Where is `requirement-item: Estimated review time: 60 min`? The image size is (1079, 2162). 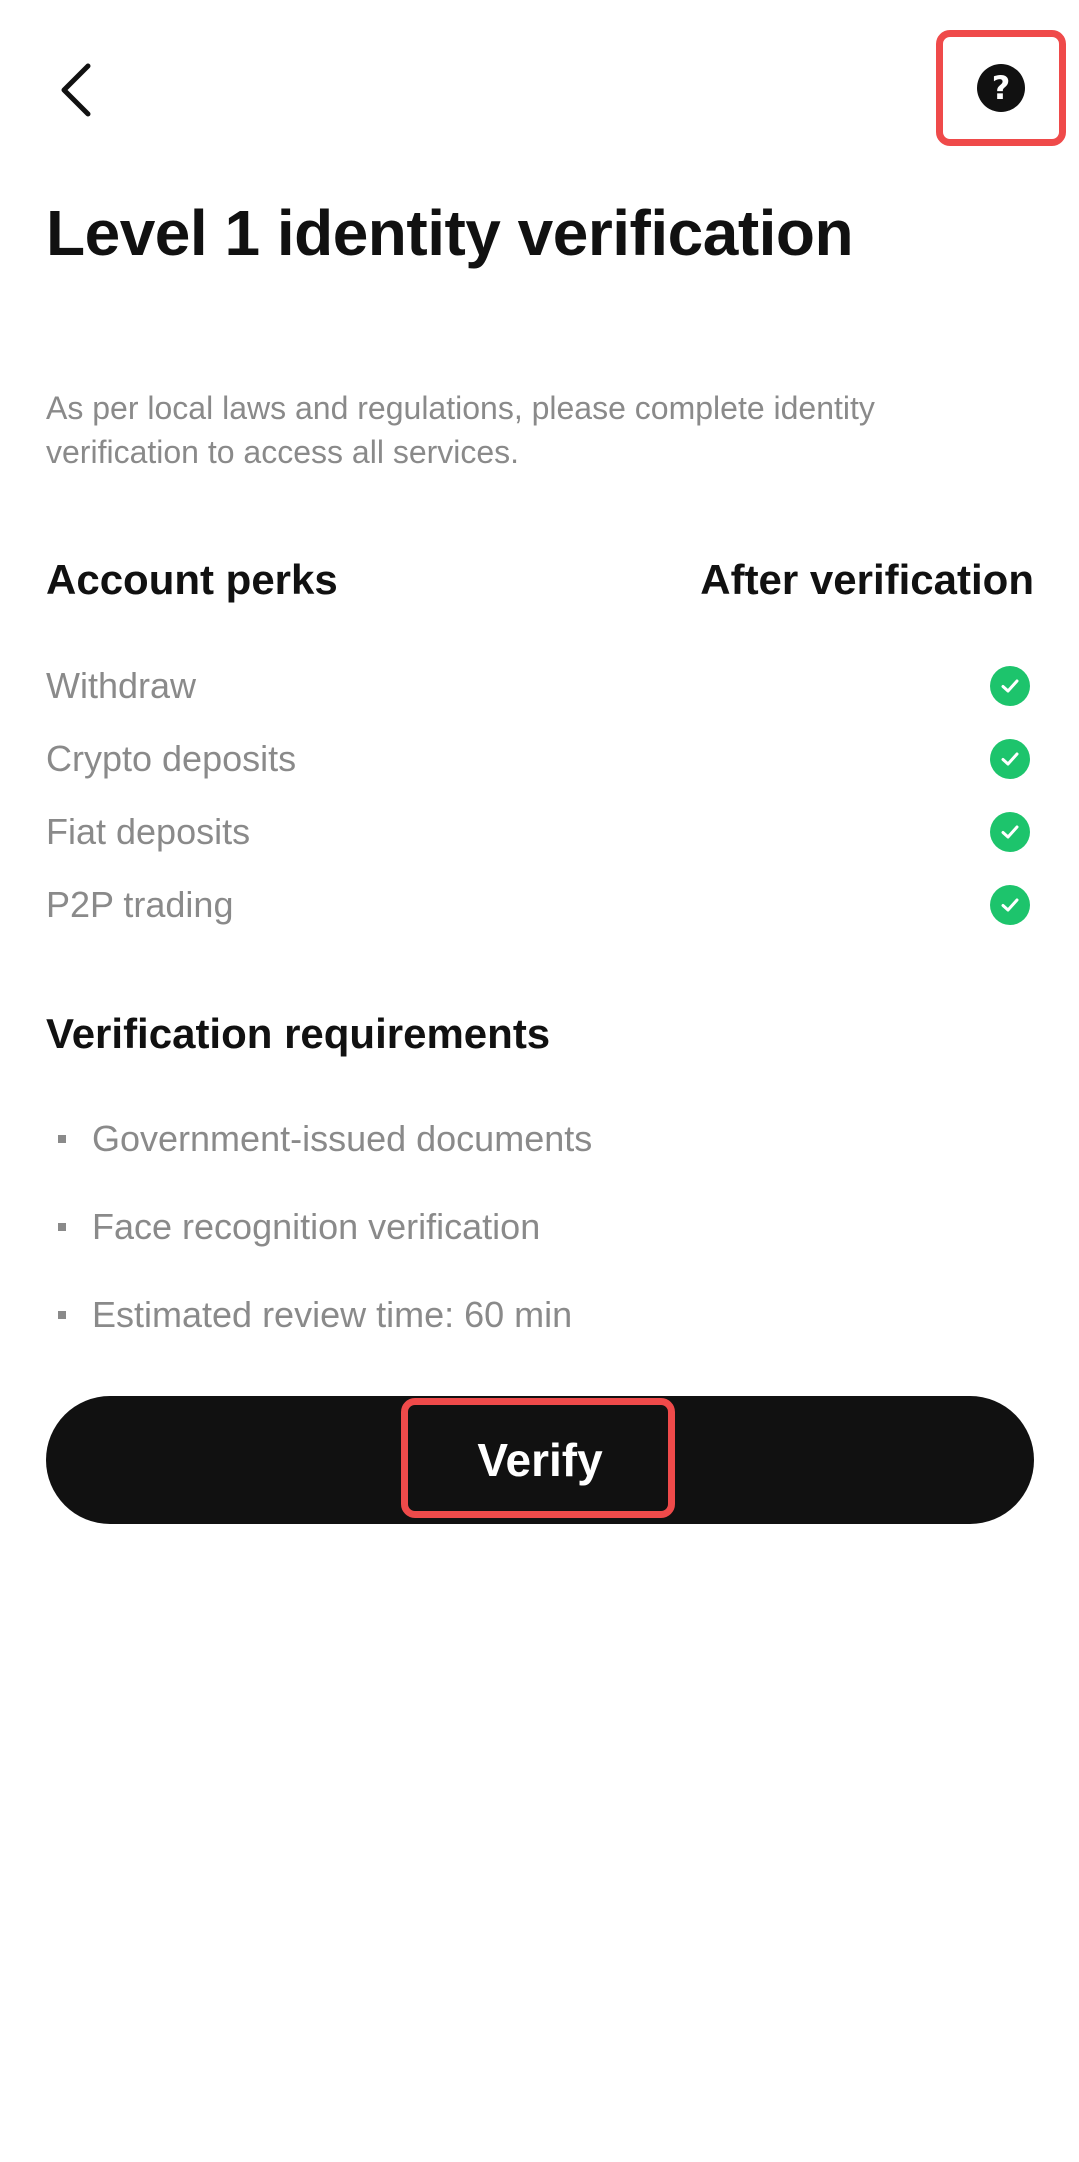 requirement-item: Estimated review time: 60 min is located at coordinates (315, 1315).